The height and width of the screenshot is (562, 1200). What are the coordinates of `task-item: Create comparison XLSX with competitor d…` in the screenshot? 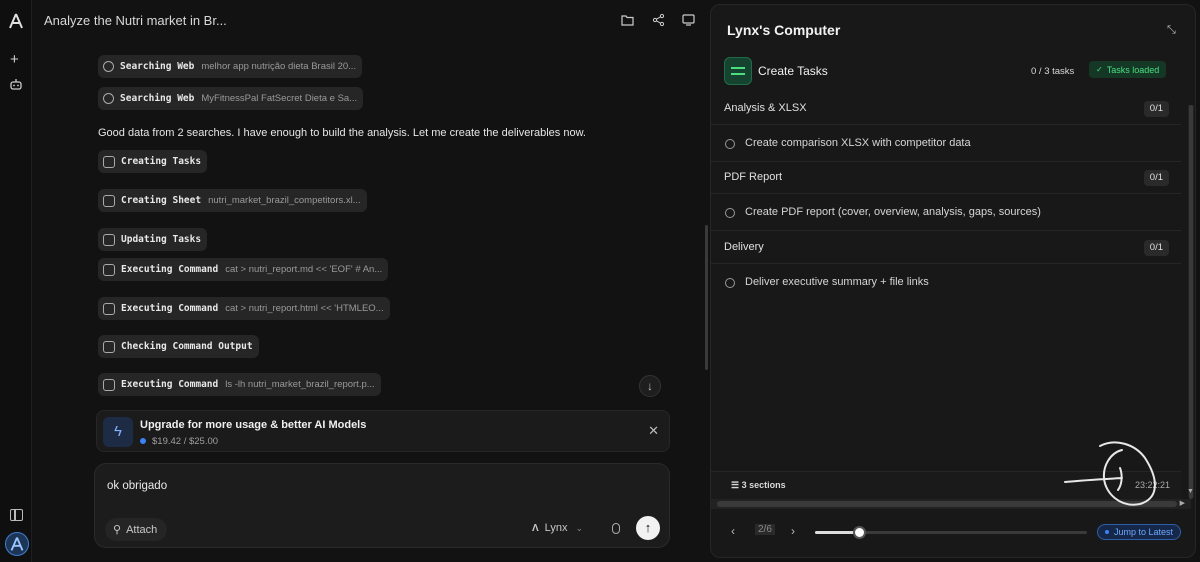 It's located at (946, 144).